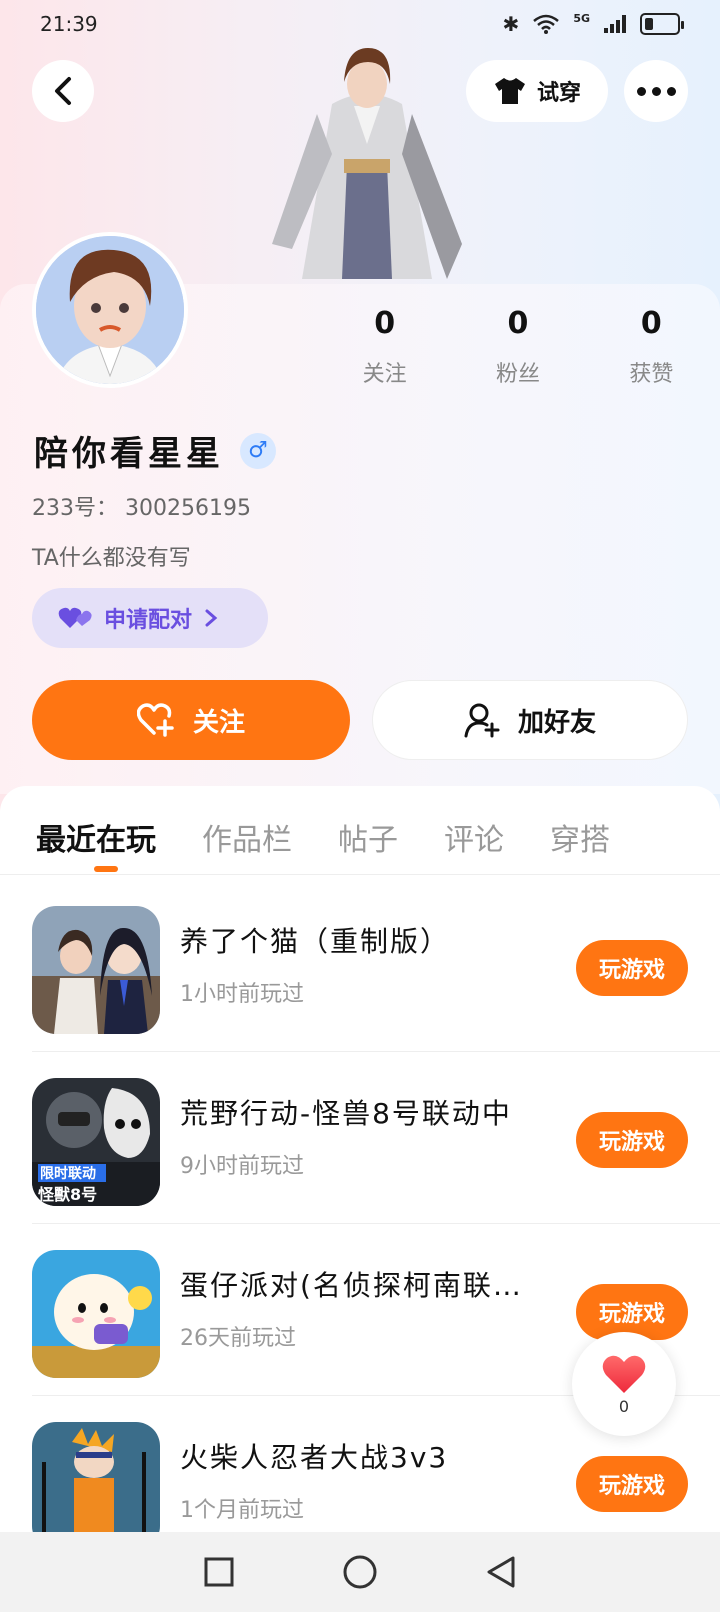 The height and width of the screenshot is (1612, 720). I want to click on nickname: 陪你看星星, so click(129, 454).